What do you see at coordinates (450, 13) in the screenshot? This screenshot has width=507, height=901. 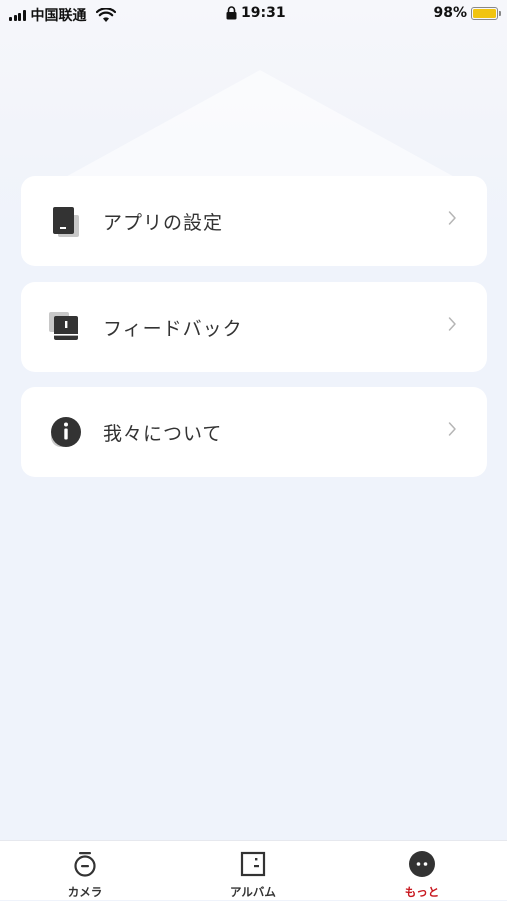 I see `battery-percent: 98%` at bounding box center [450, 13].